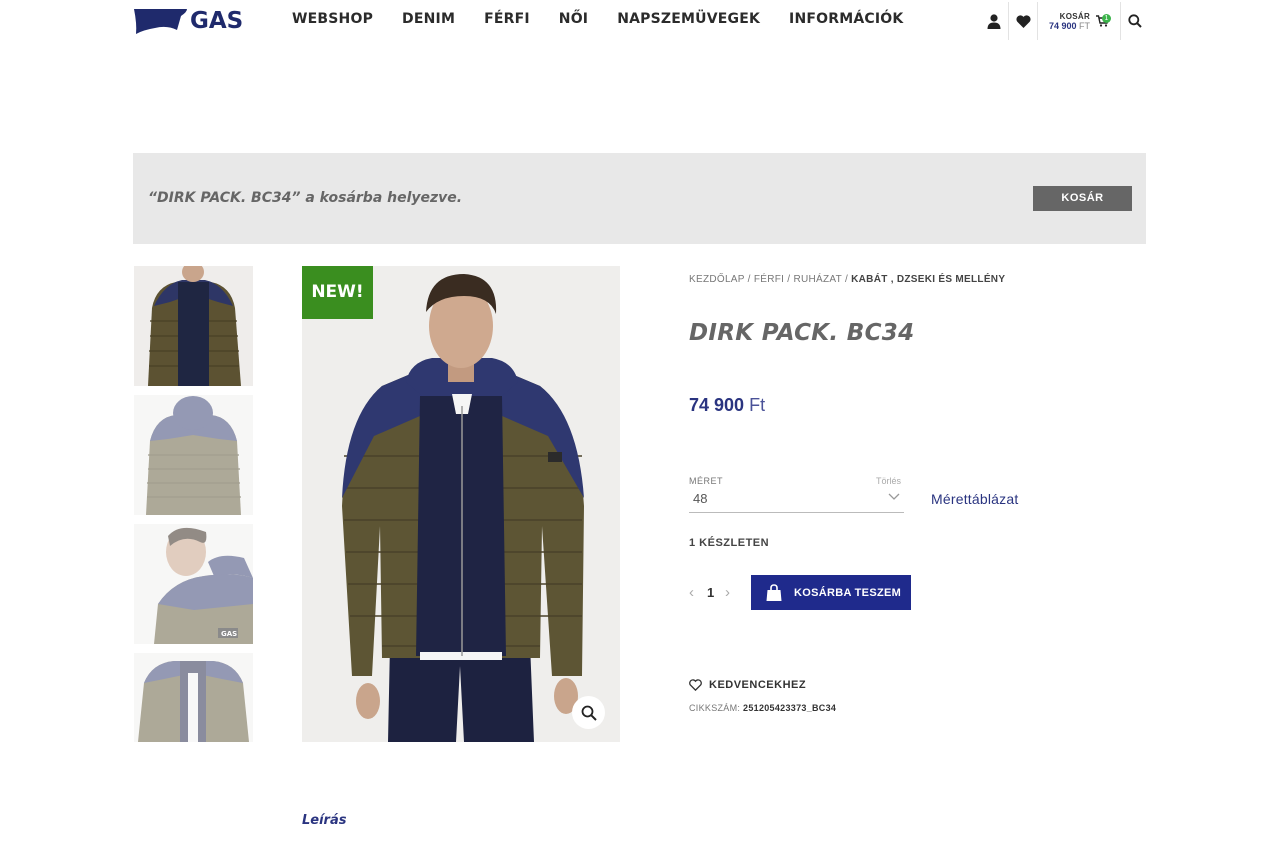  What do you see at coordinates (573, 19) in the screenshot?
I see `nav-noi: NŐI` at bounding box center [573, 19].